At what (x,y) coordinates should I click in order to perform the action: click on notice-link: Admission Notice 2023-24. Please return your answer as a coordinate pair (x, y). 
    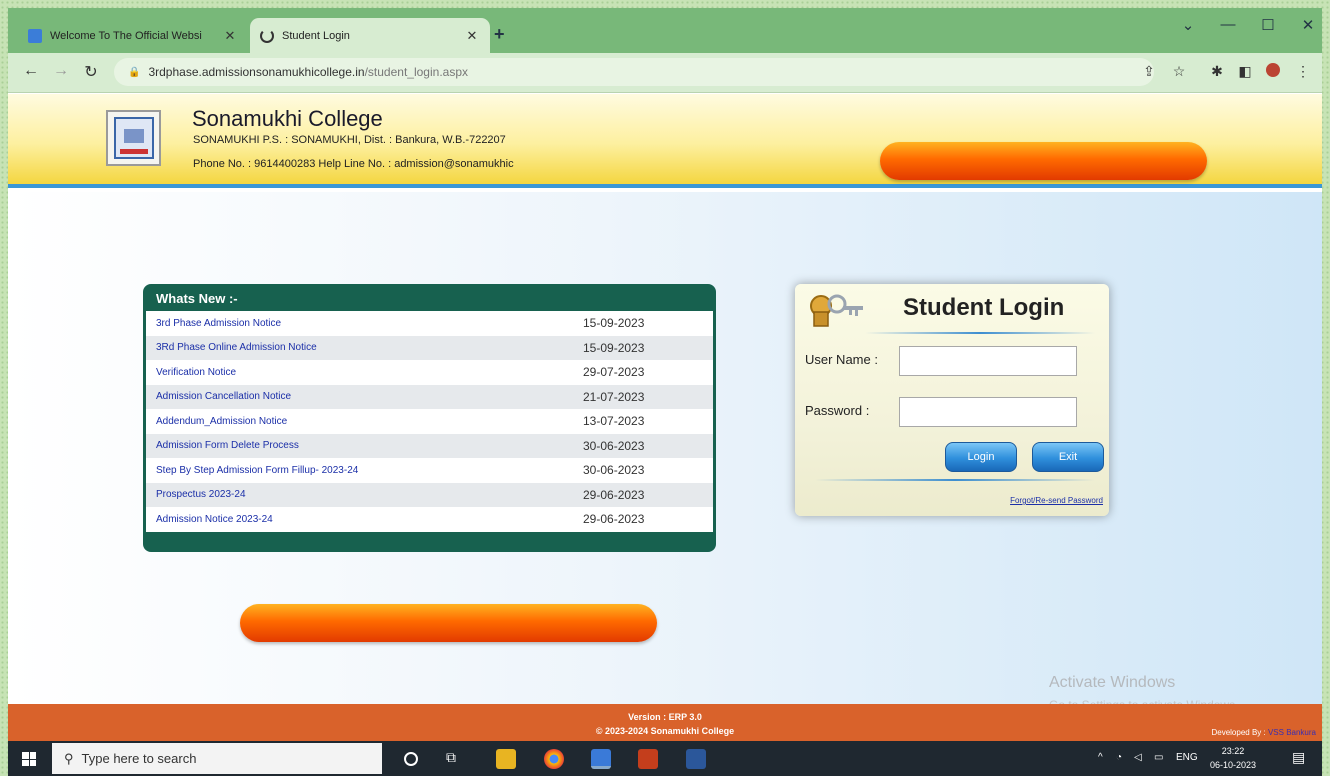
    Looking at the image, I should click on (369, 519).